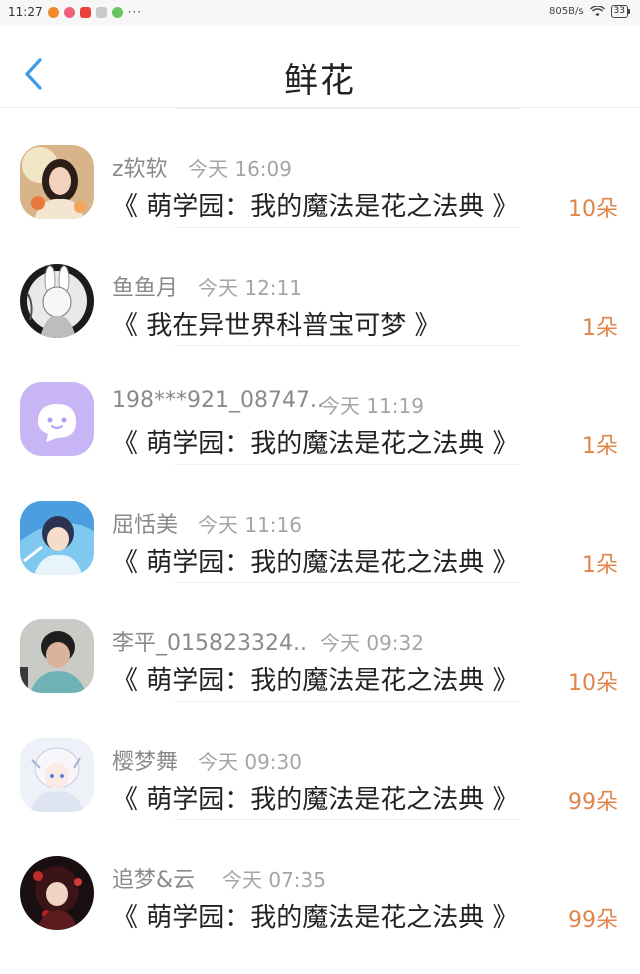 This screenshot has height=974, width=640. I want to click on username: 李平_015823324.., so click(209, 643).